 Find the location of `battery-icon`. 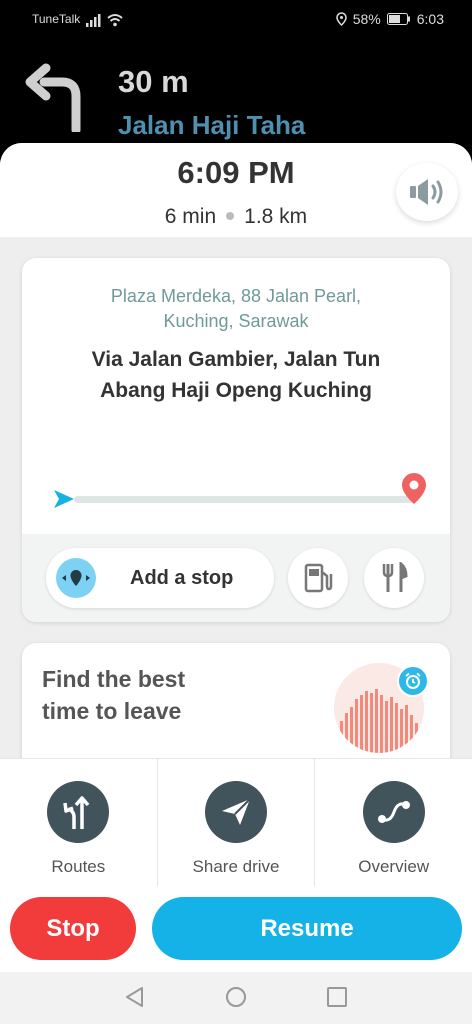

battery-icon is located at coordinates (398, 19).